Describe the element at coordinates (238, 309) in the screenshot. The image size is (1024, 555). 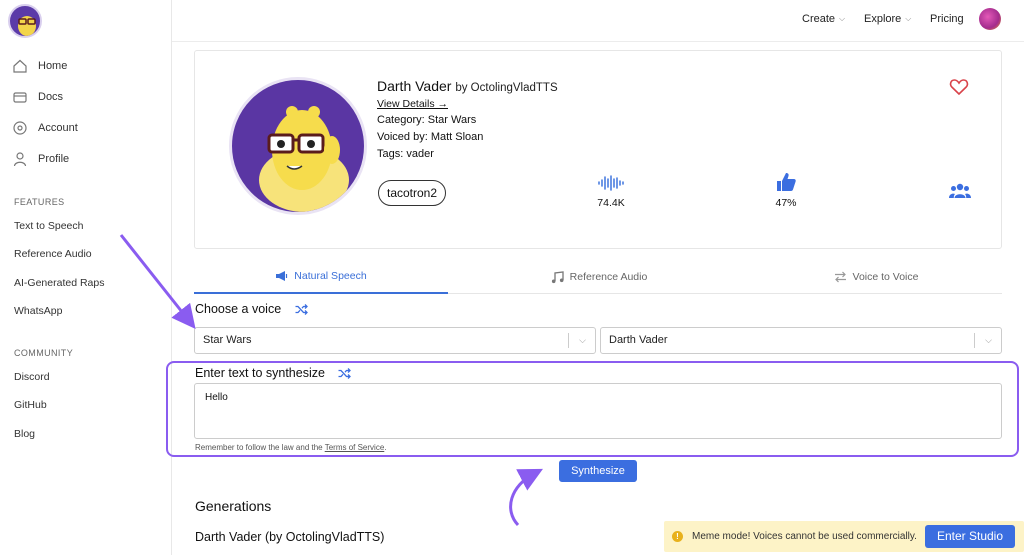
I see `choose-voice-label: Choose a voice` at that location.